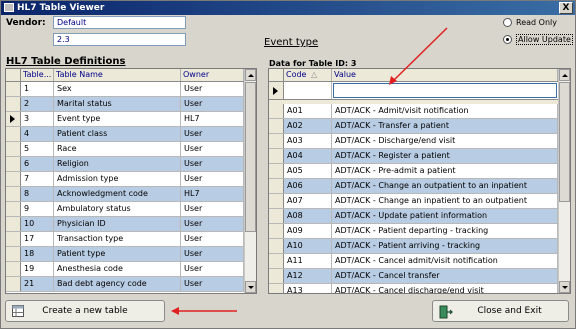 The width and height of the screenshot is (576, 329). What do you see at coordinates (117, 89) in the screenshot?
I see `cell-table-name: Sex` at bounding box center [117, 89].